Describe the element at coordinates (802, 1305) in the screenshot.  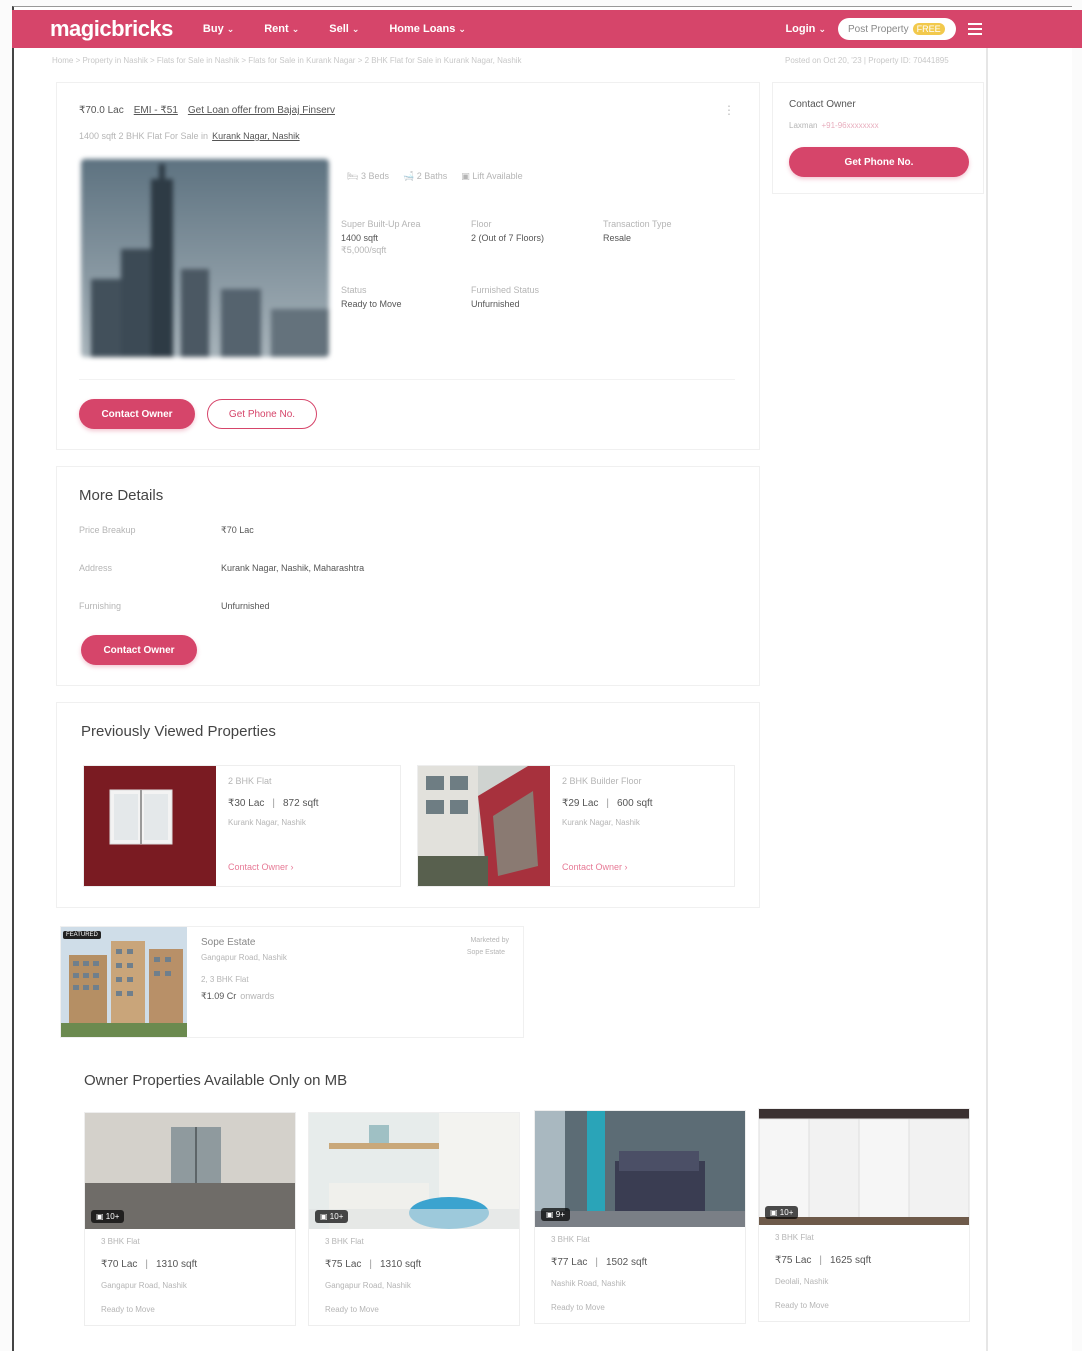
I see `property-status: Ready to Move` at that location.